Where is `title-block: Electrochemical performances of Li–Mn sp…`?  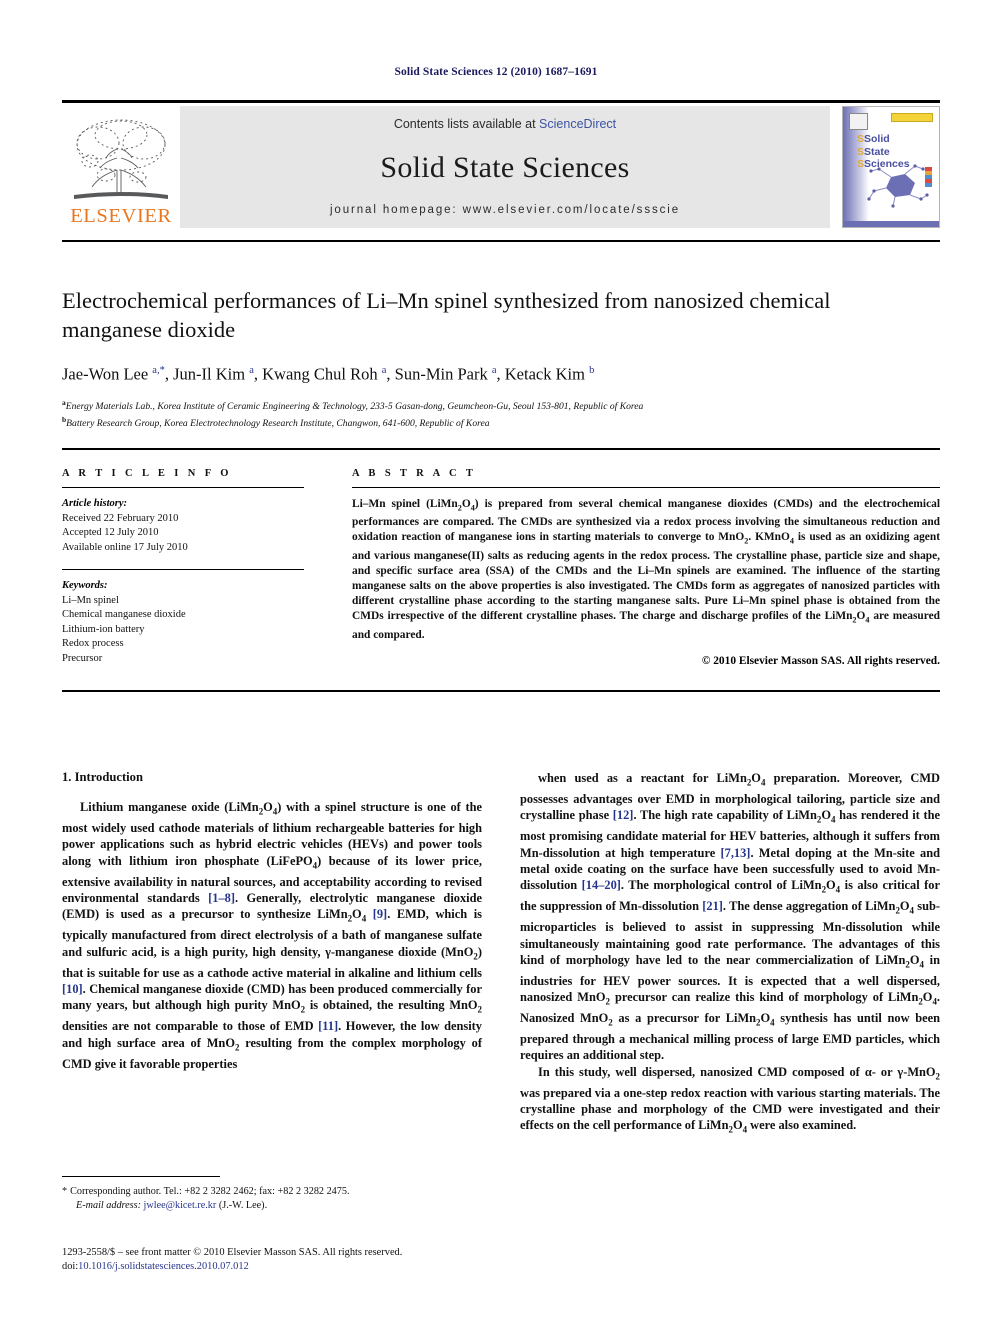 title-block: Electrochemical performances of Li–Mn sp… is located at coordinates (501, 358).